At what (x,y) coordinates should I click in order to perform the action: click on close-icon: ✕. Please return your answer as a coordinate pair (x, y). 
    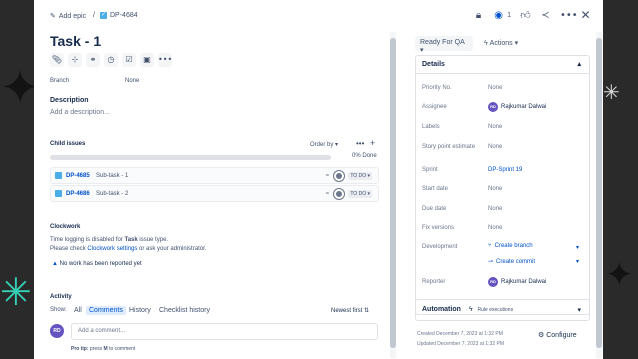
    Looking at the image, I should click on (585, 15).